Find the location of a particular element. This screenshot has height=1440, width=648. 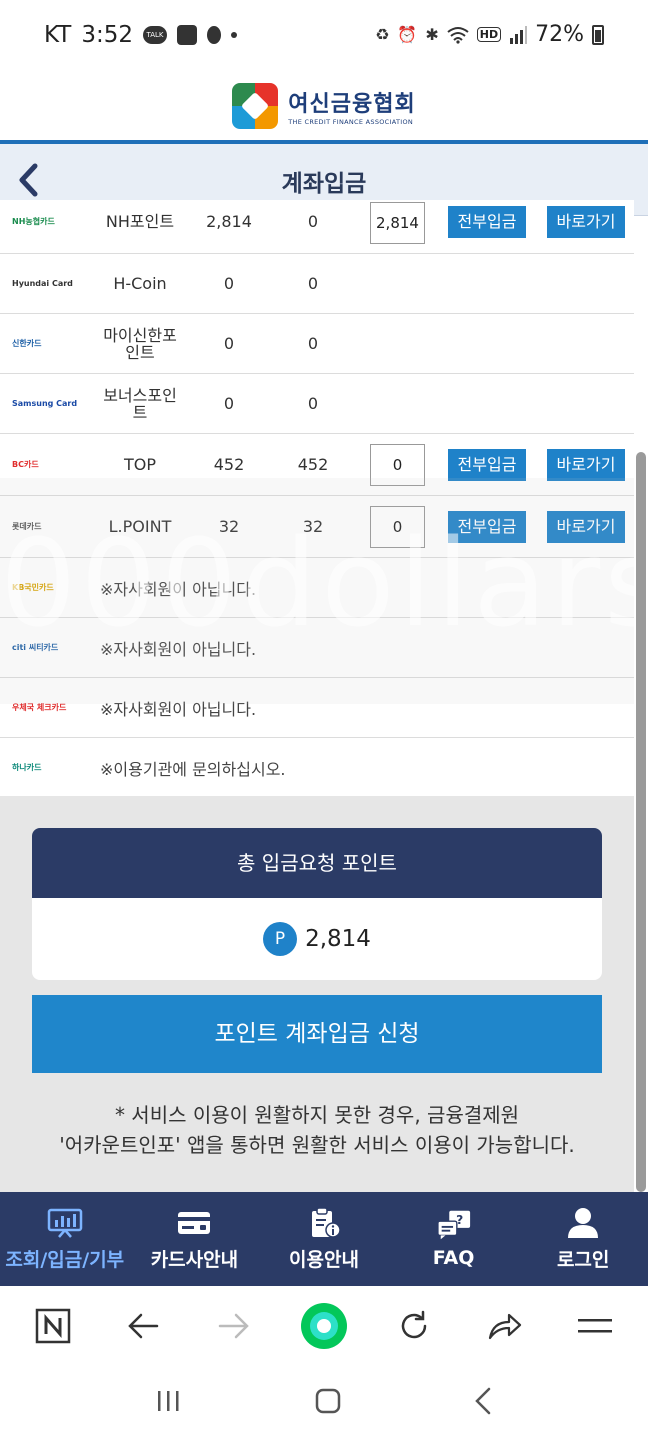

system-back-button is located at coordinates (483, 1403).